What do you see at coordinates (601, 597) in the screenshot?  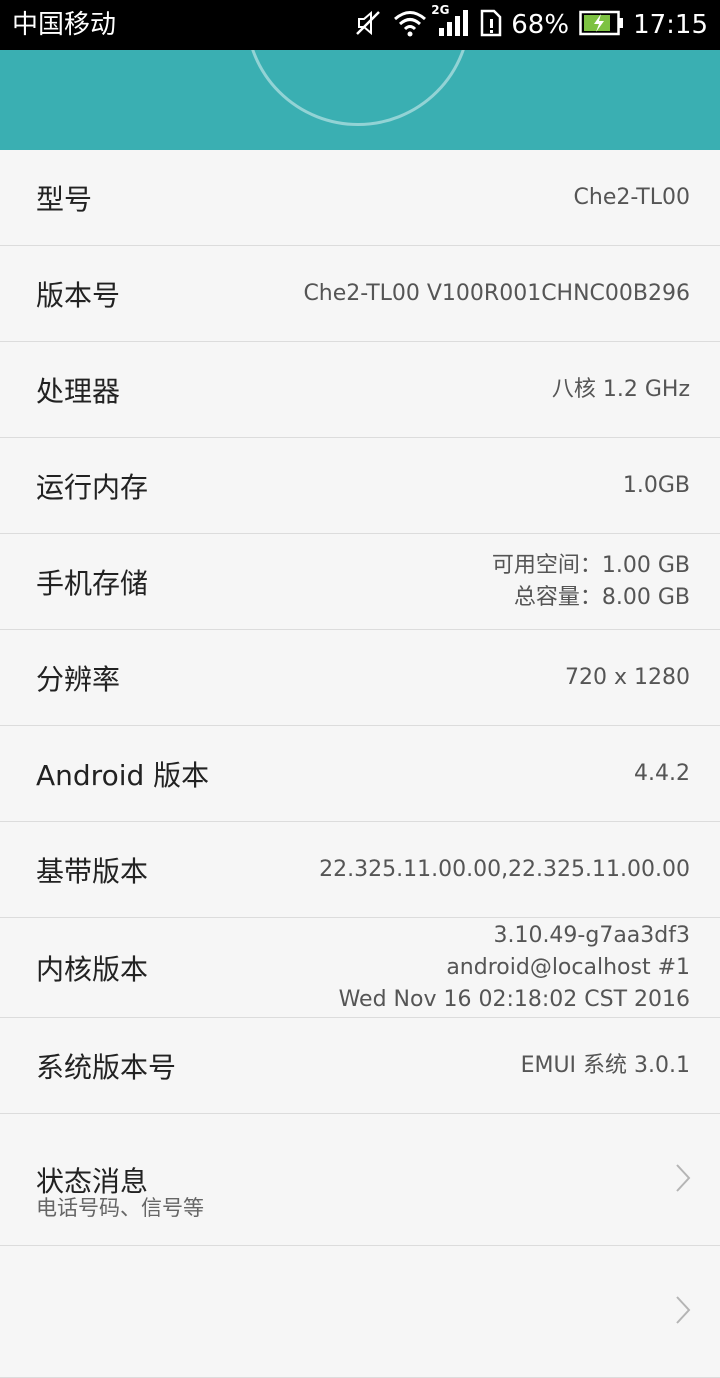 I see `row-value-line: 总容量：8.00 GB` at bounding box center [601, 597].